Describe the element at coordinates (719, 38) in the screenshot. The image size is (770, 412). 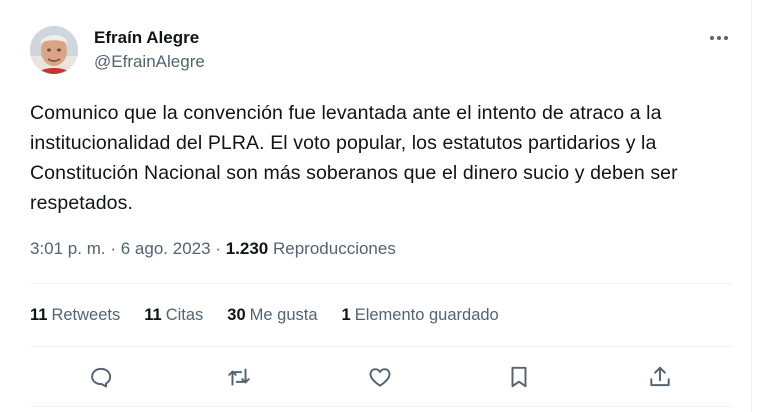
I see `more-options-icon` at that location.